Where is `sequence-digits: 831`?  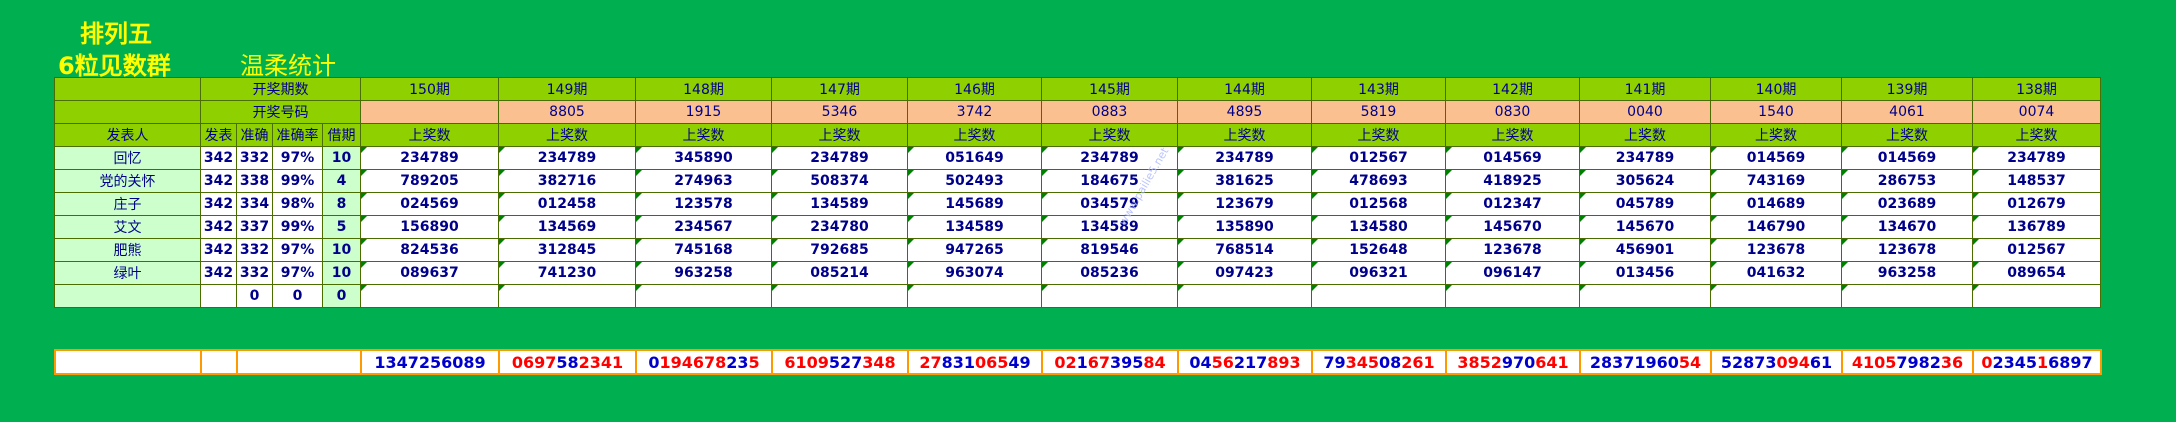 sequence-digits: 831 is located at coordinates (958, 362).